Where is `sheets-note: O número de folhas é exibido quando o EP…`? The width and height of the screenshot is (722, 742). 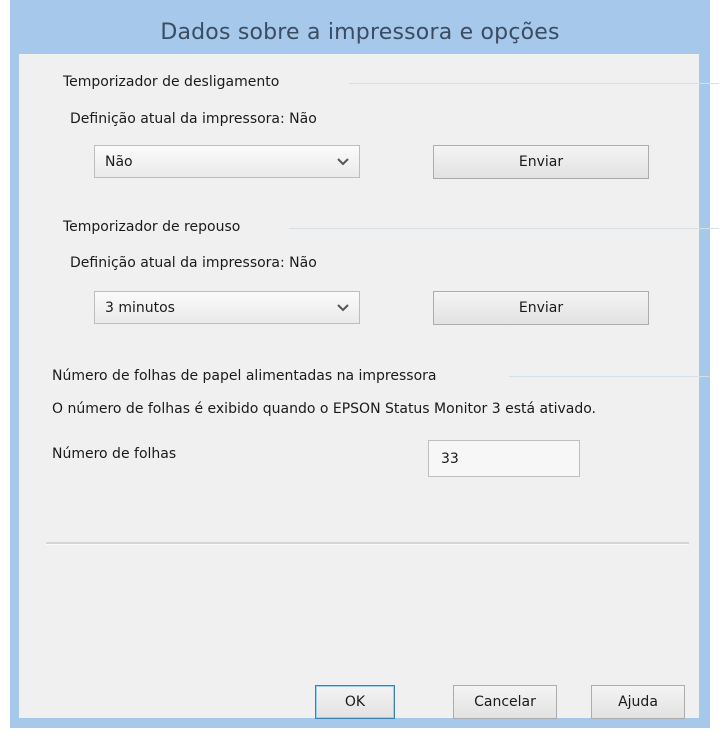 sheets-note: O número de folhas é exibido quando o EP… is located at coordinates (324, 409).